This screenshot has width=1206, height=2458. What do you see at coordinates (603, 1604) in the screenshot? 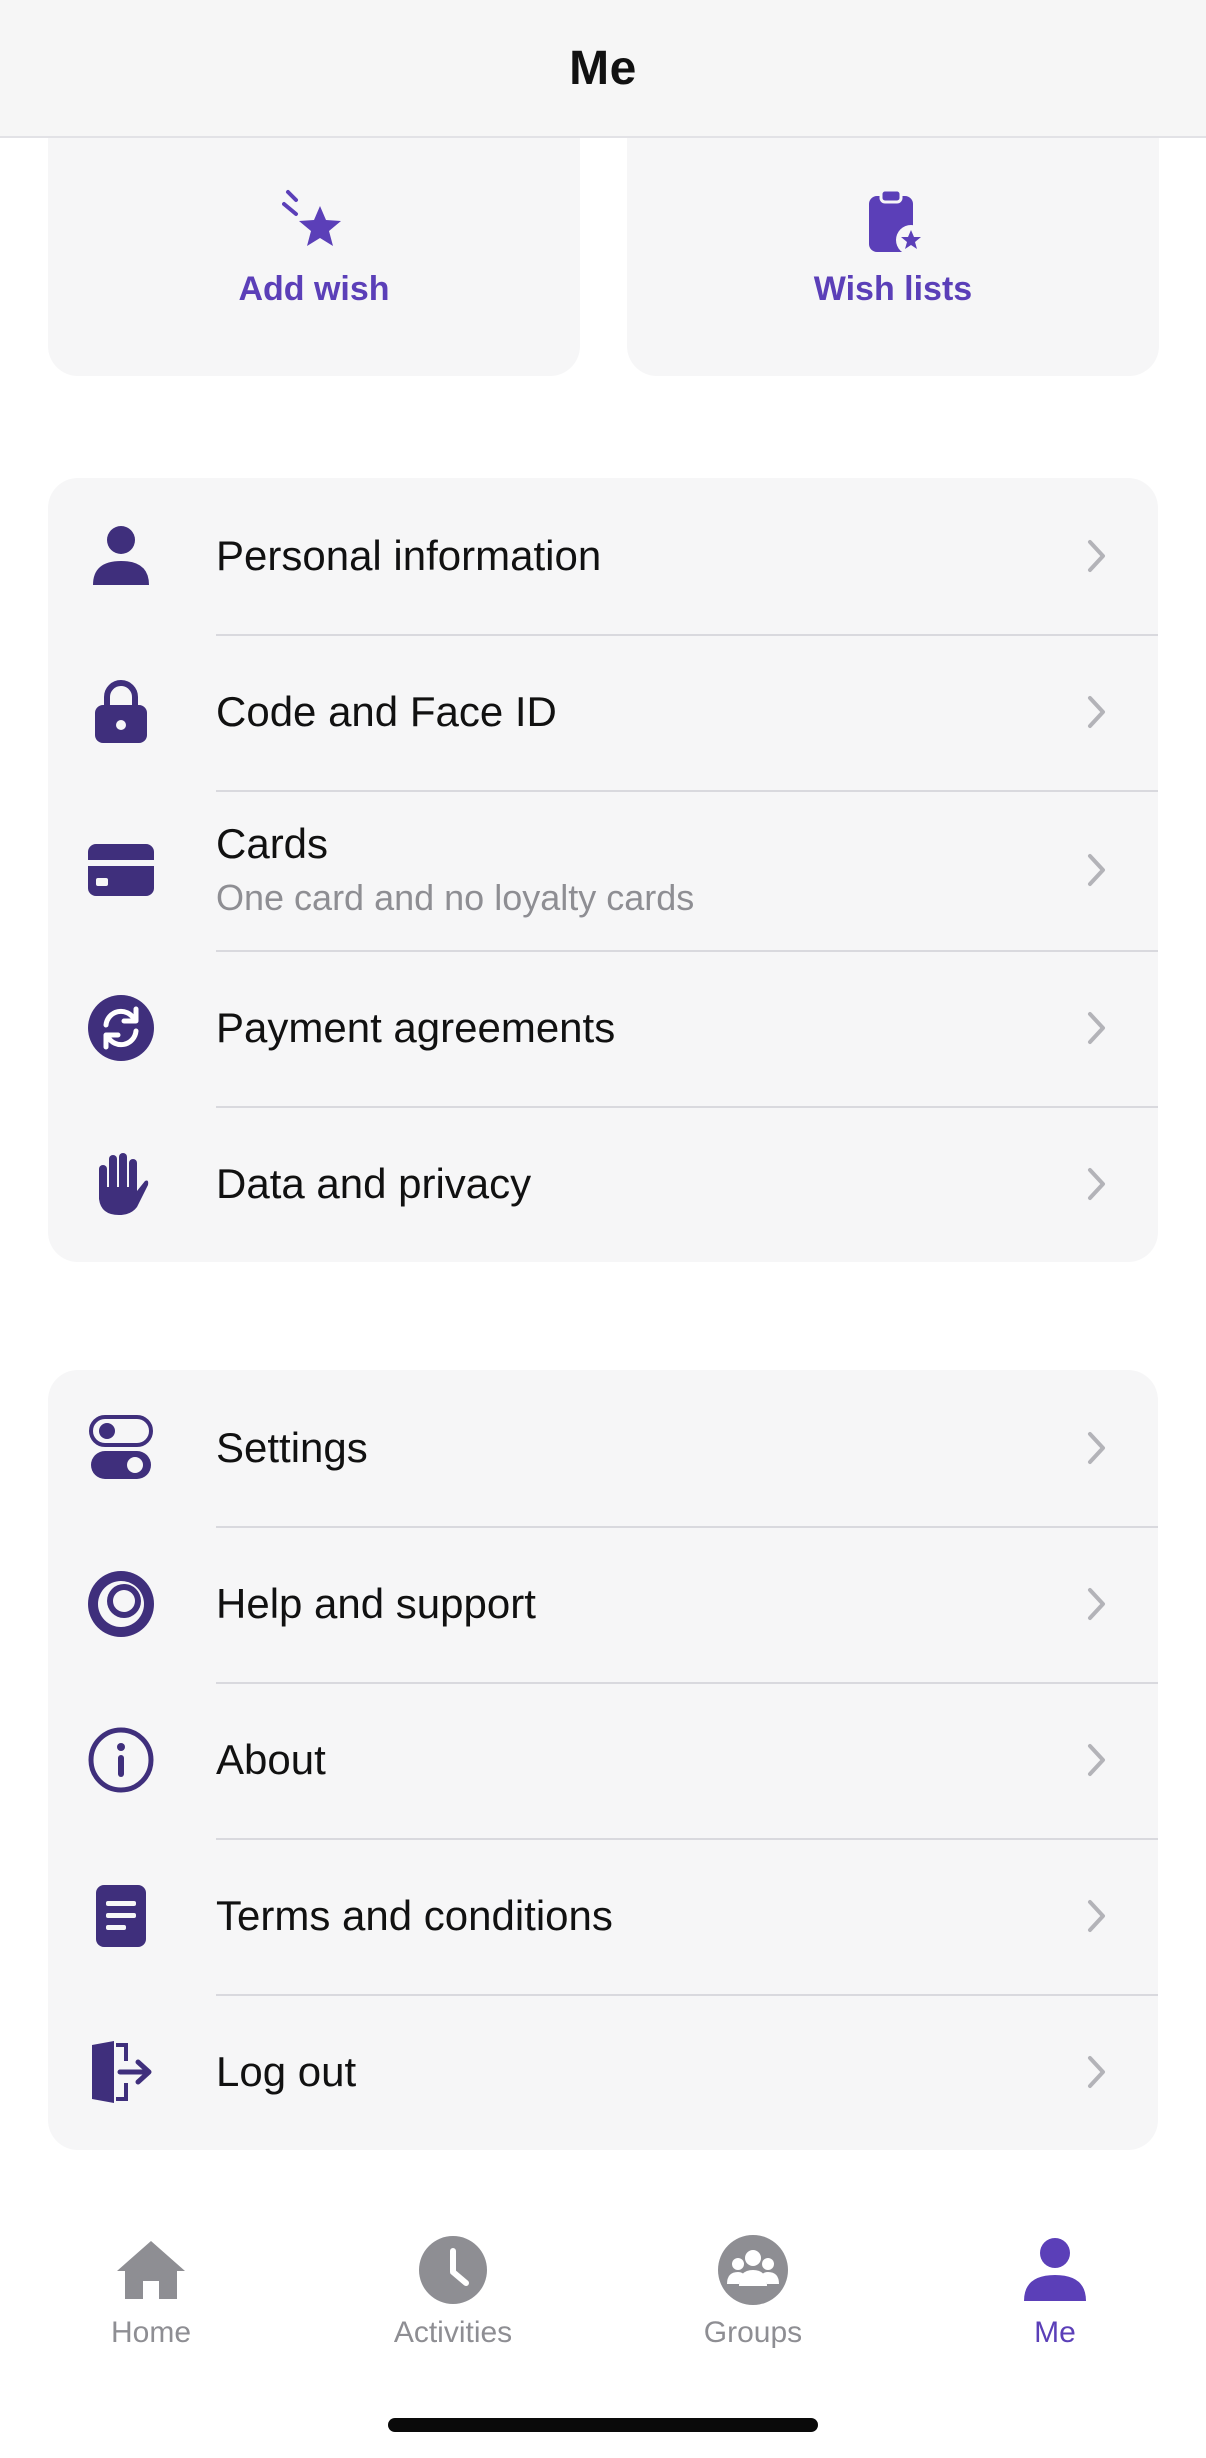
I see `help-support-row: Help and support` at bounding box center [603, 1604].